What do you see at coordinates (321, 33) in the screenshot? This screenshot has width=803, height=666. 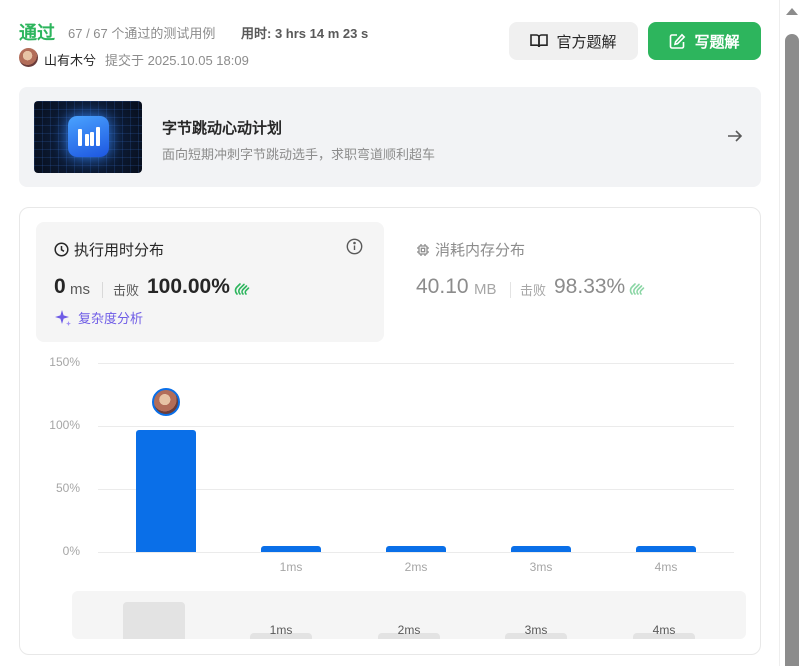 I see `total-time-value: 3 hrs 14 m 23 s` at bounding box center [321, 33].